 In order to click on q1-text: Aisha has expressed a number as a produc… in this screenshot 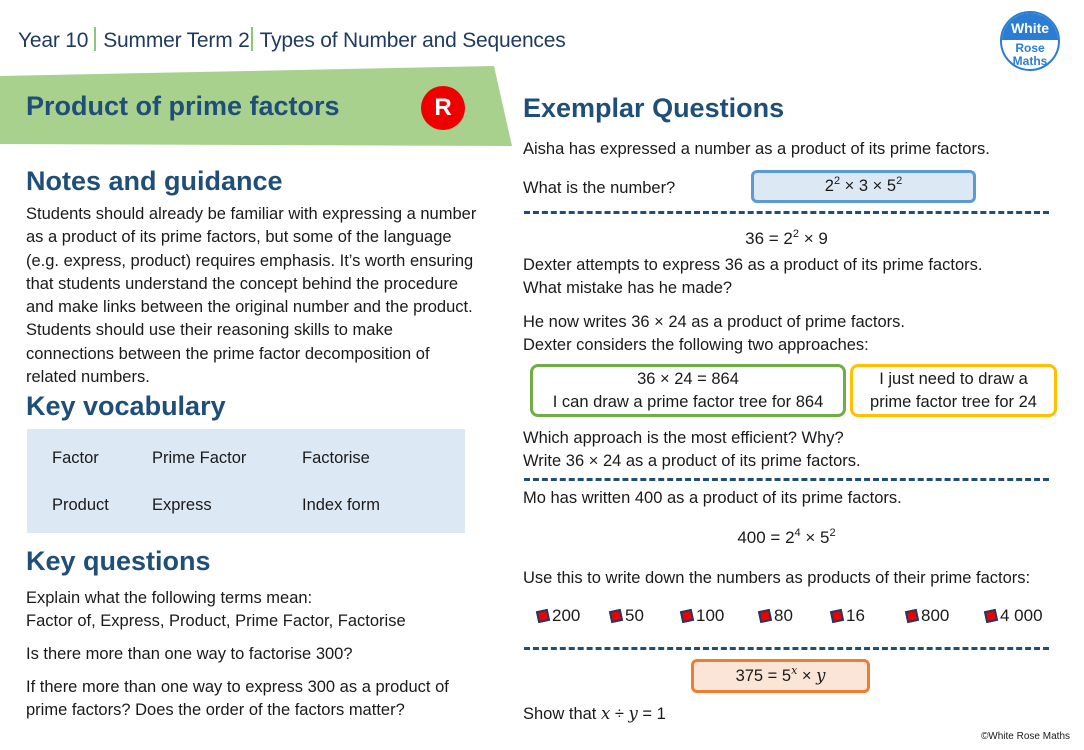, I will do `click(756, 149)`.